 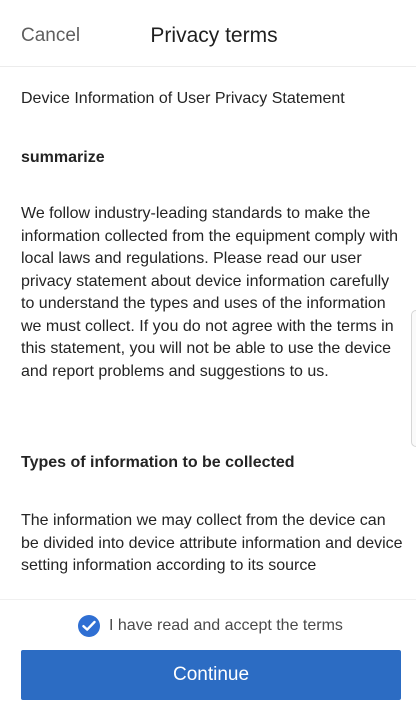 What do you see at coordinates (226, 626) in the screenshot?
I see `accept-terms-label: I have read and accept the terms` at bounding box center [226, 626].